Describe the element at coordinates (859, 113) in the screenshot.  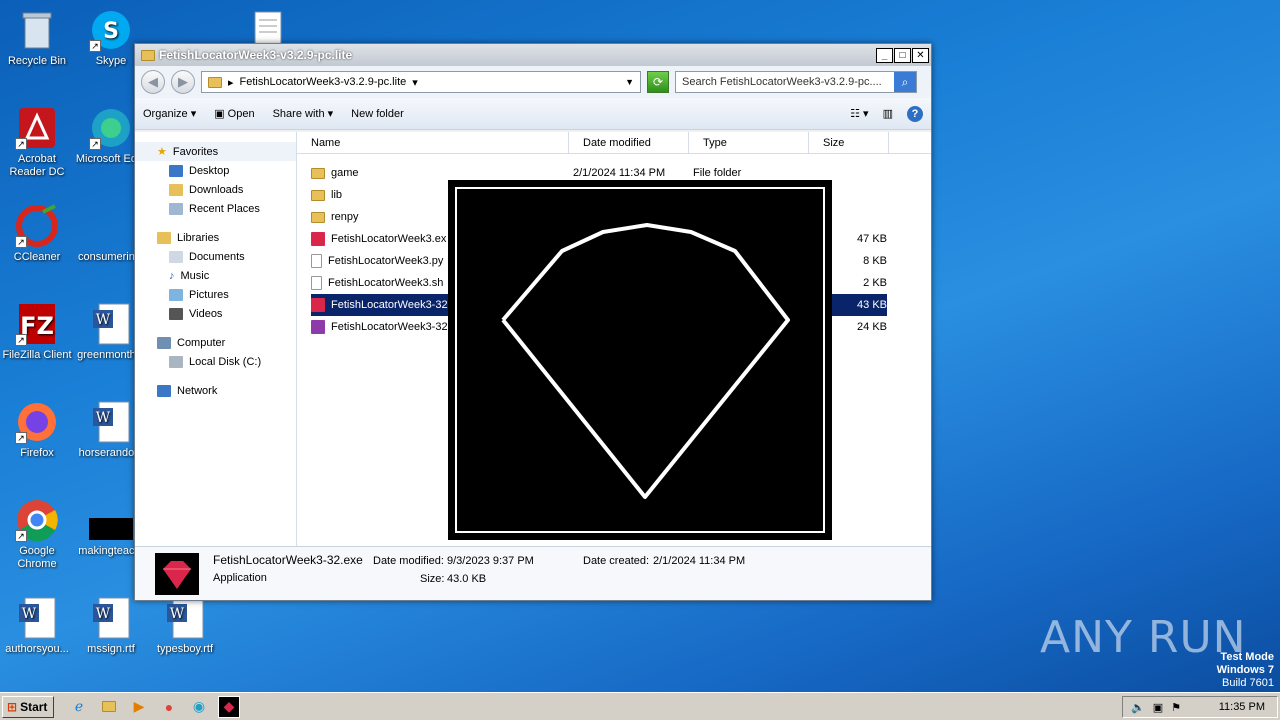
I see `view-options-icon: ☷ ▾` at that location.